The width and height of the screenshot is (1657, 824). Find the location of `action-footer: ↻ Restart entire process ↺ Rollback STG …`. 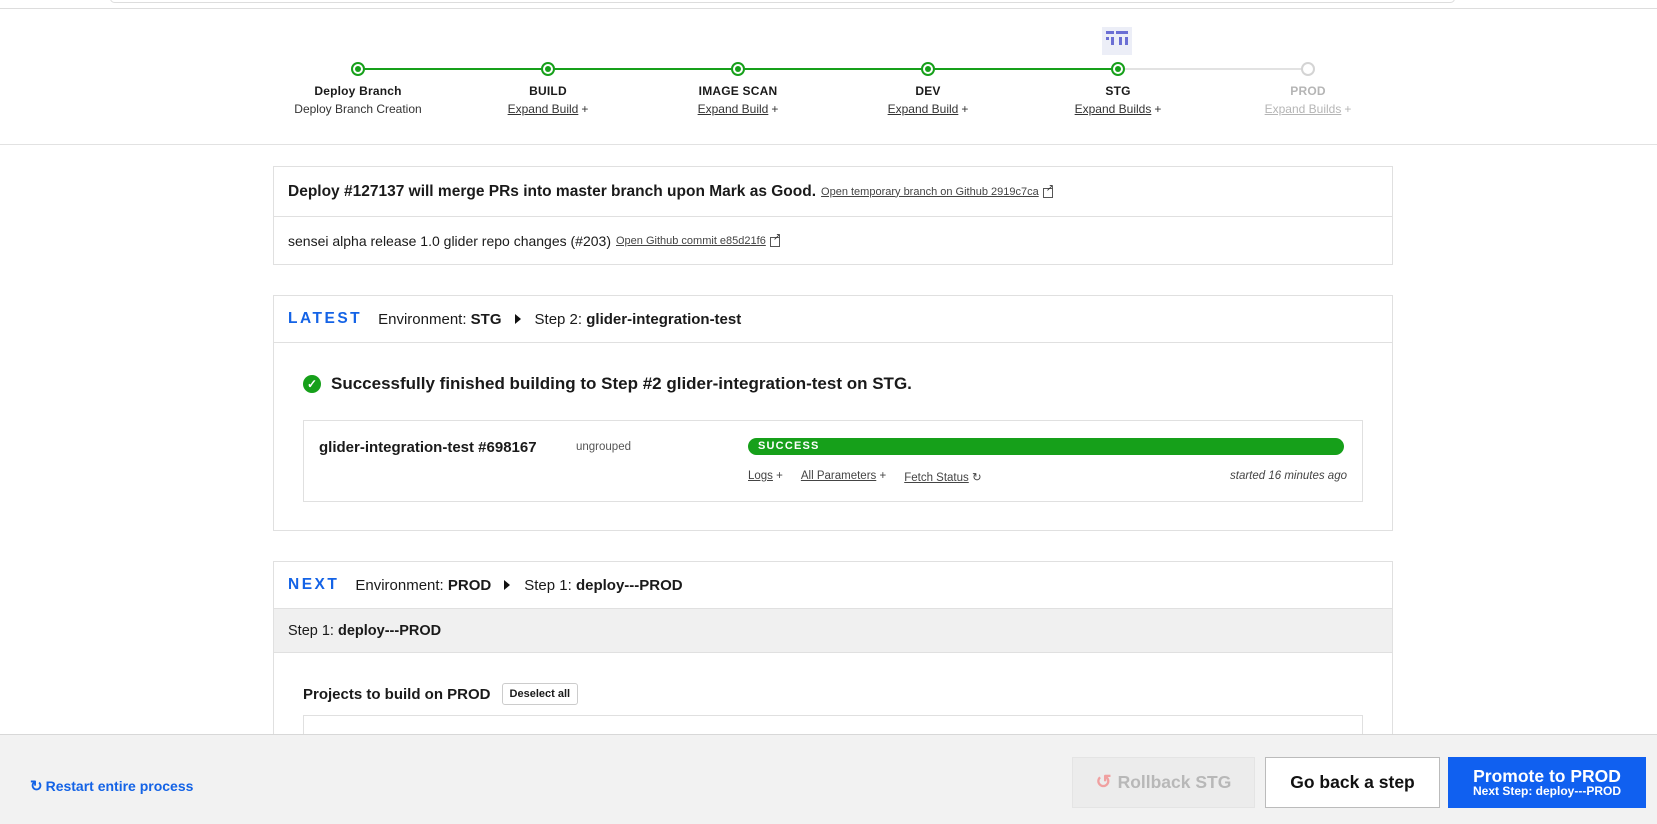

action-footer: ↻ Restart entire process ↺ Rollback STG … is located at coordinates (828, 779).